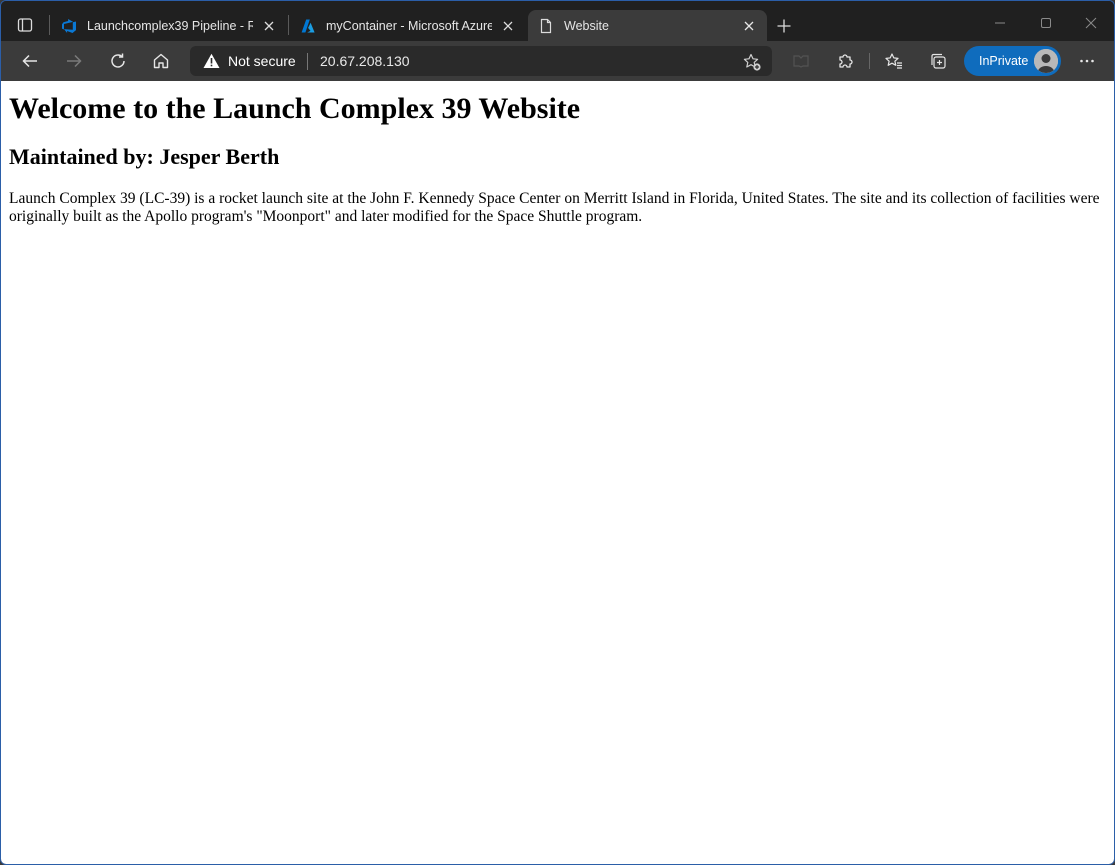 The width and height of the screenshot is (1115, 865). I want to click on more-icon, so click(1087, 61).